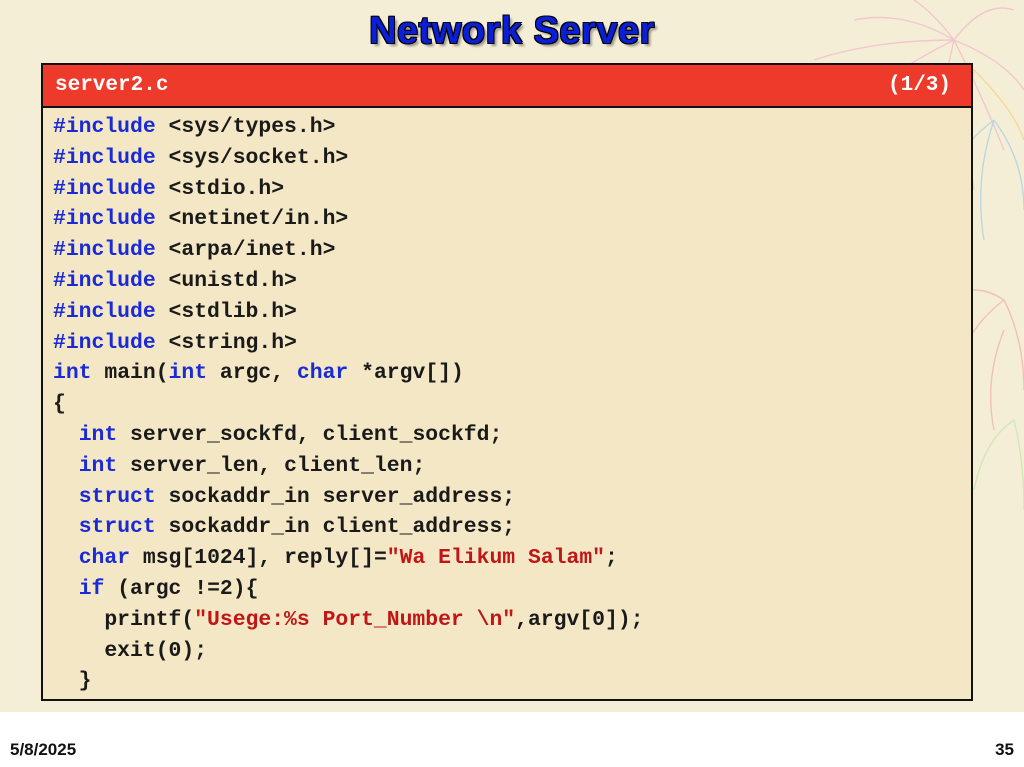  Describe the element at coordinates (335, 527) in the screenshot. I see `code-text: sockaddr_in client_address;` at that location.